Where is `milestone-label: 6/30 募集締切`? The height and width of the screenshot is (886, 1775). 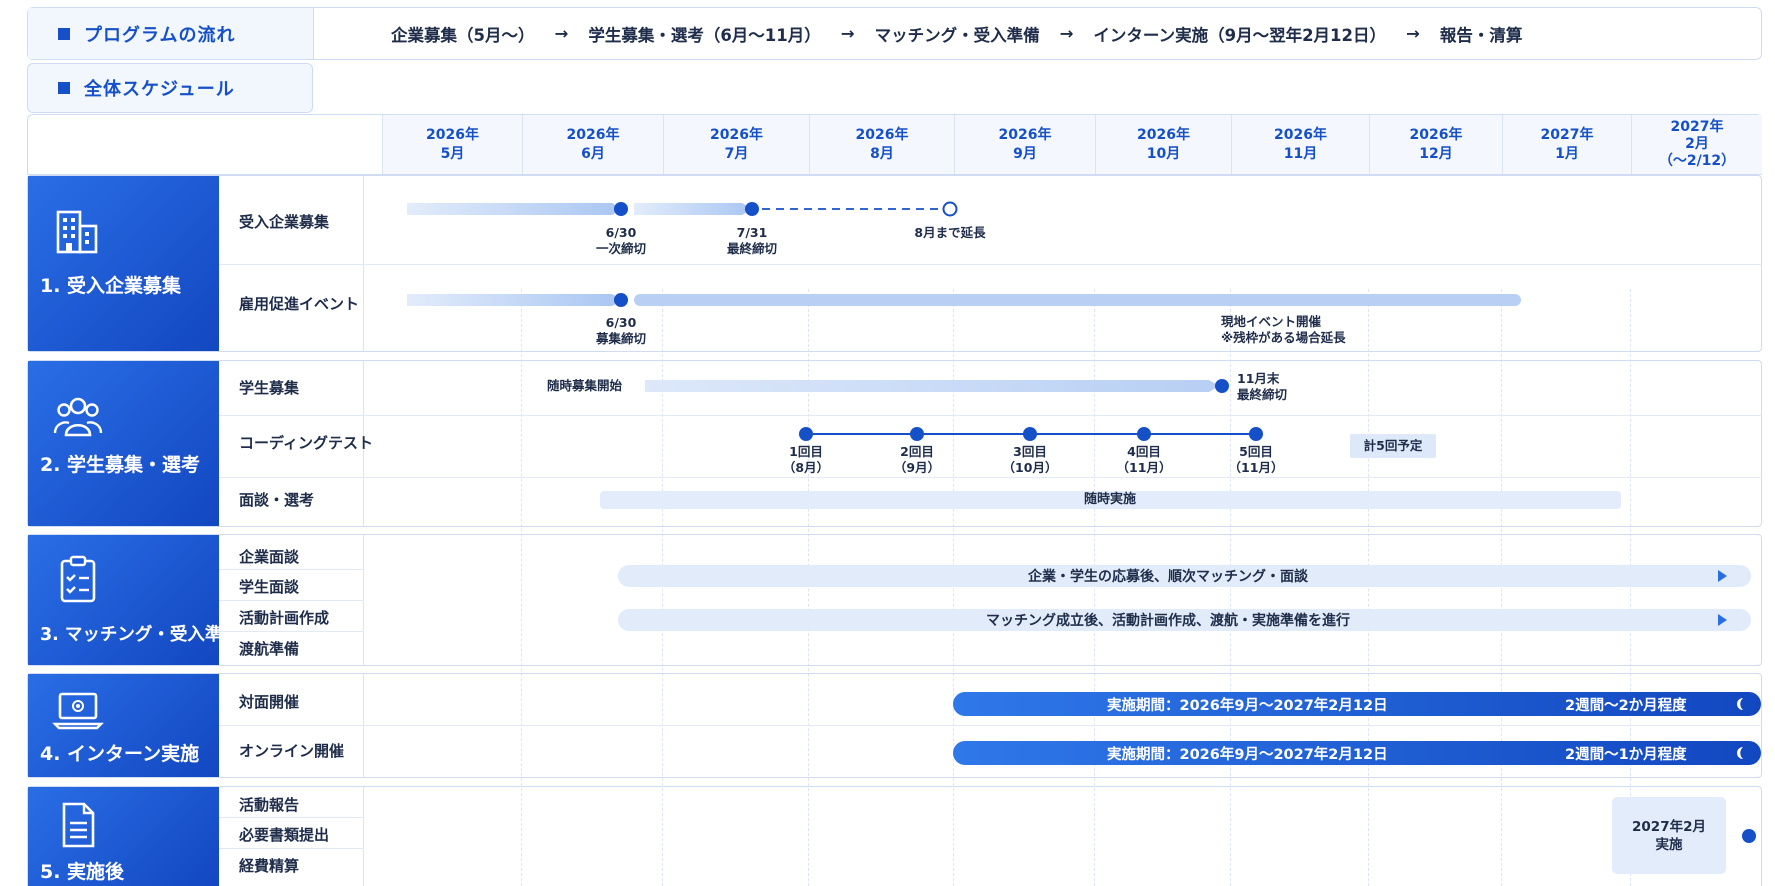 milestone-label: 6/30 募集締切 is located at coordinates (620, 330).